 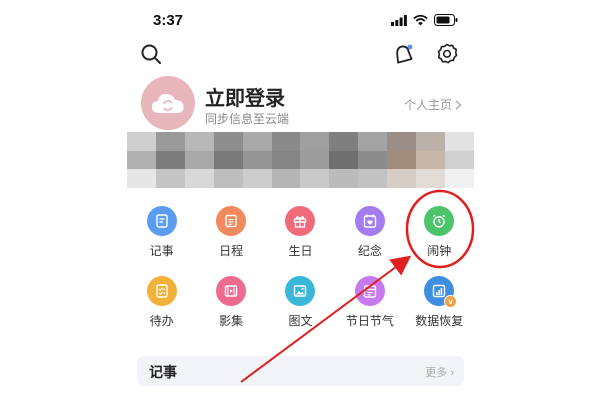 What do you see at coordinates (451, 301) in the screenshot?
I see `restore-badge-icon: v` at bounding box center [451, 301].